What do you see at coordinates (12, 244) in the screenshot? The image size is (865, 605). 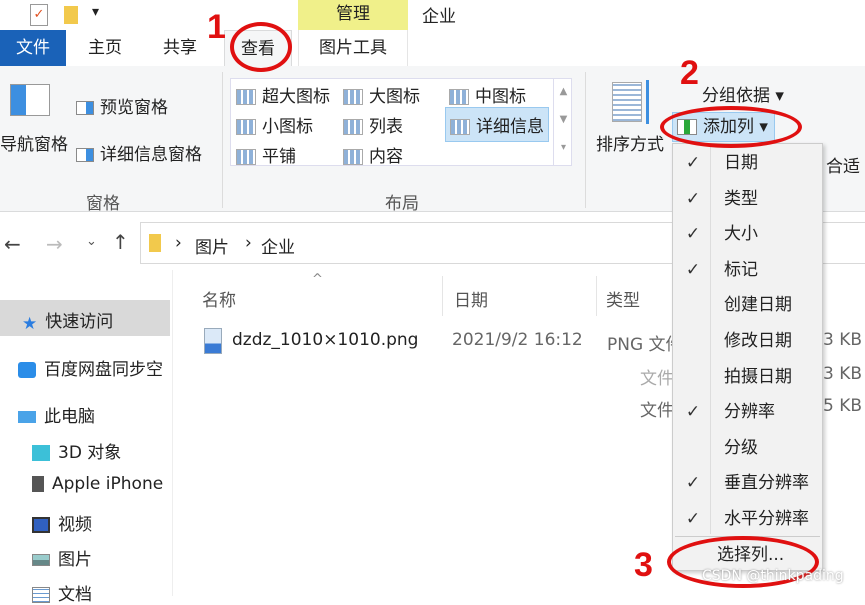 I see `back-button: ←` at bounding box center [12, 244].